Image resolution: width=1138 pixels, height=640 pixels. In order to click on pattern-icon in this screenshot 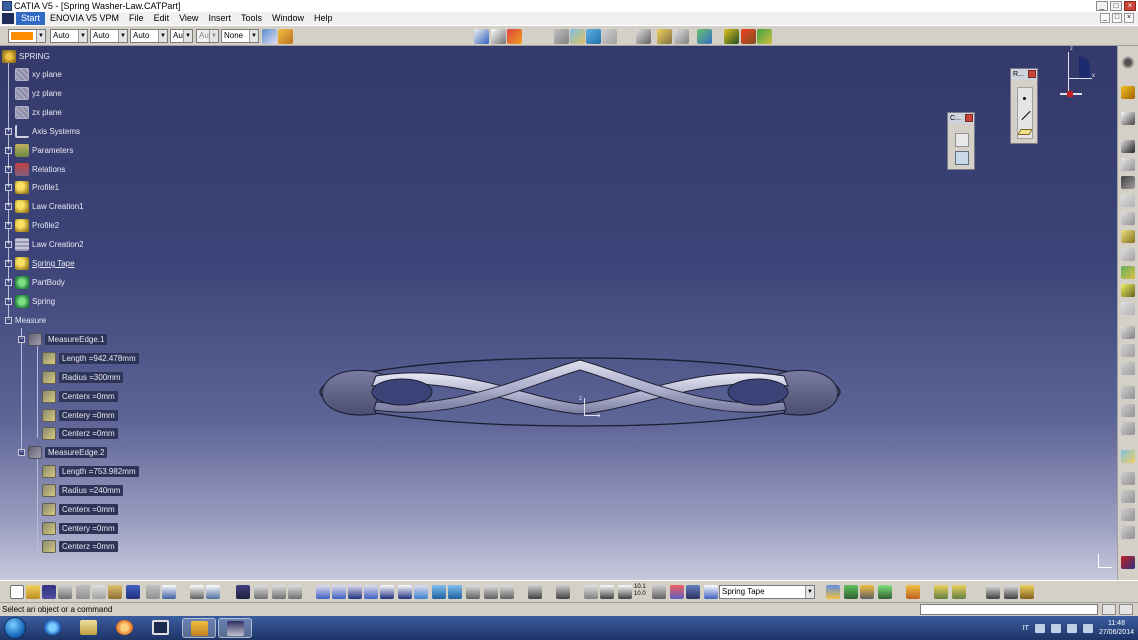, I will do `click(1128, 456)`.